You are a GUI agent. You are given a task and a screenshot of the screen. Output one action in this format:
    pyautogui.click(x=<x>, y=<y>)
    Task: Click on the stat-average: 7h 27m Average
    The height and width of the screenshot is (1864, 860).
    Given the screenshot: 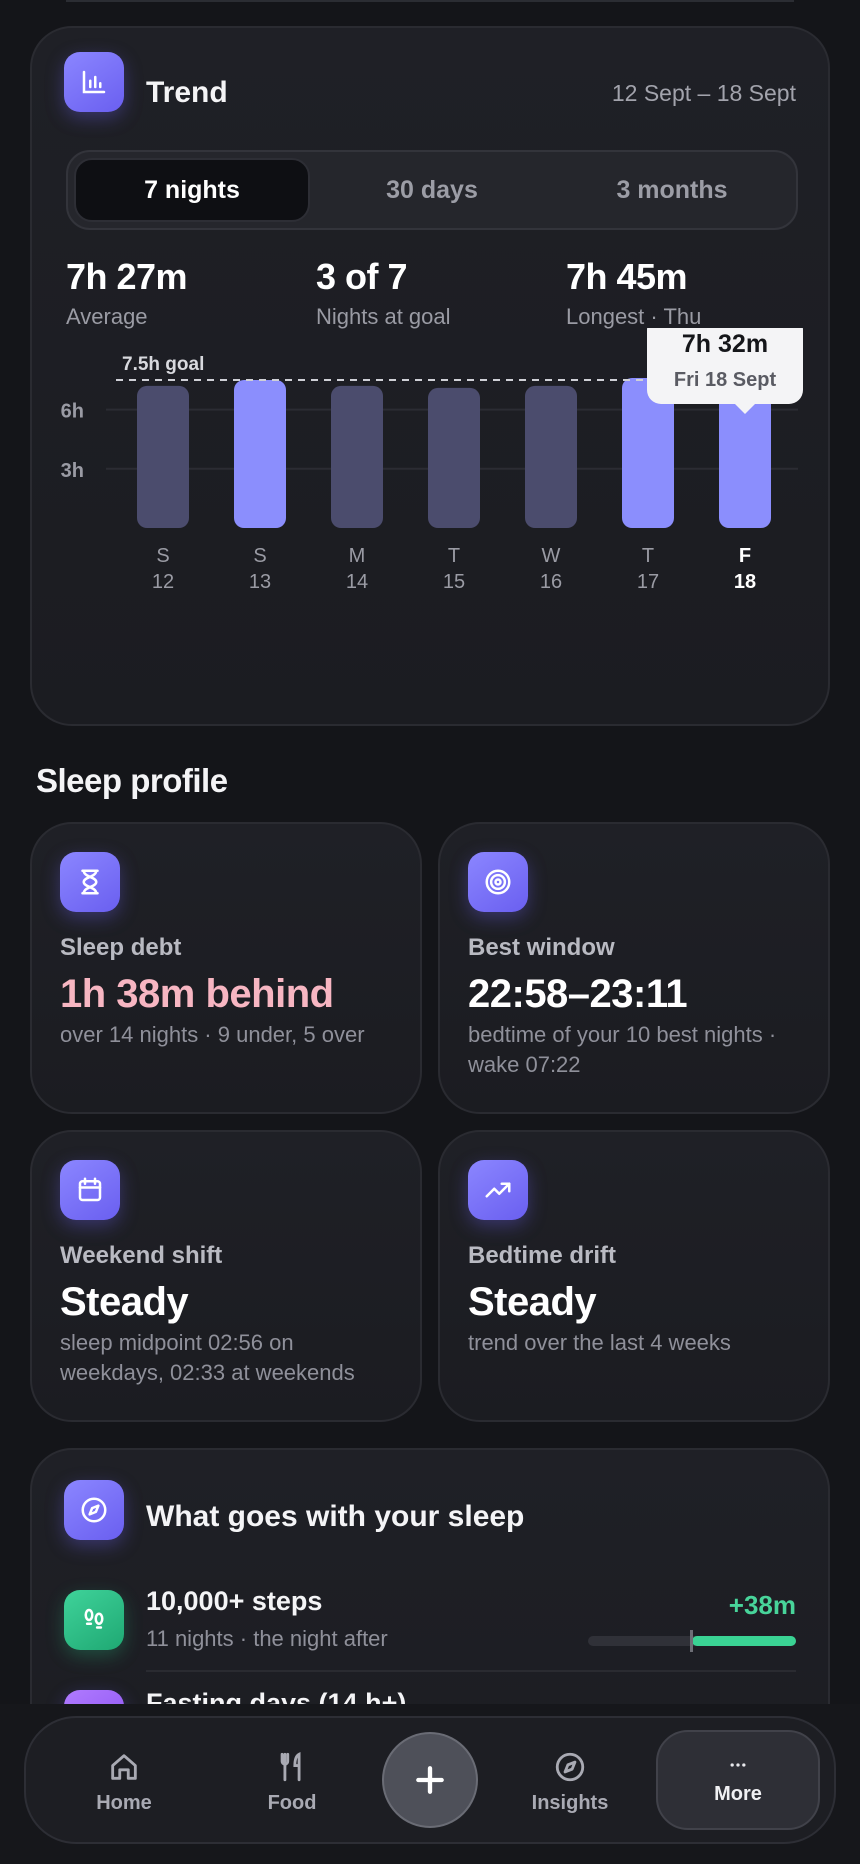 What is the action you would take?
    pyautogui.click(x=127, y=293)
    